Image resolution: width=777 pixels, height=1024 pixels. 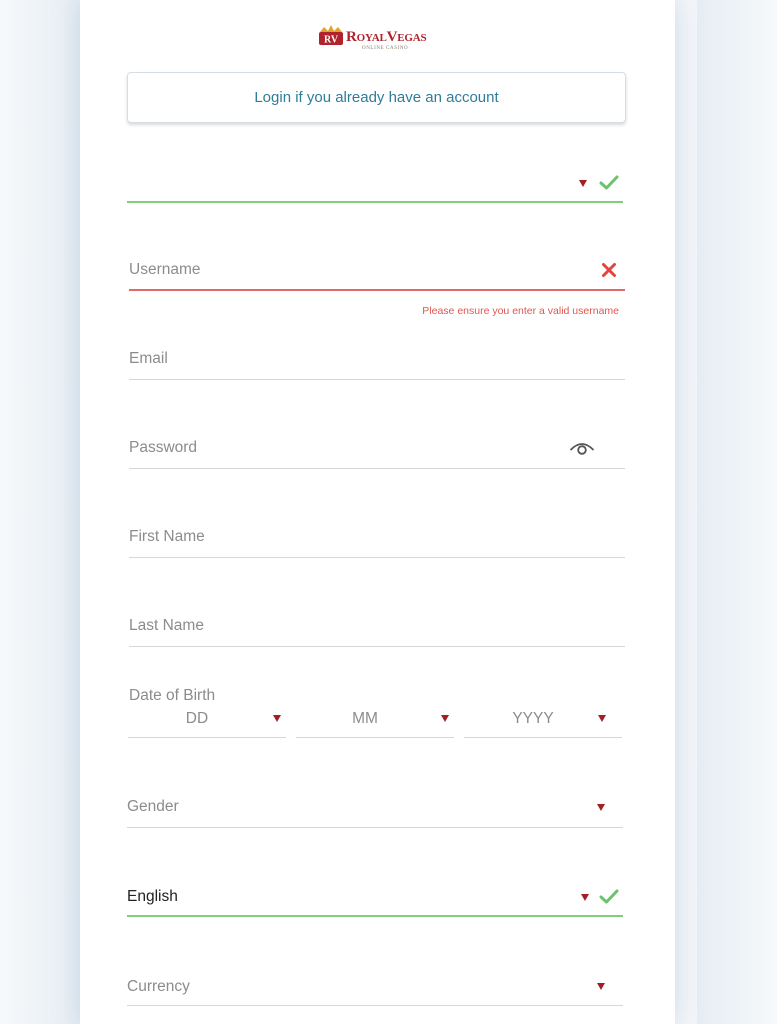 I want to click on last-name-input: Last Name, so click(x=377, y=627).